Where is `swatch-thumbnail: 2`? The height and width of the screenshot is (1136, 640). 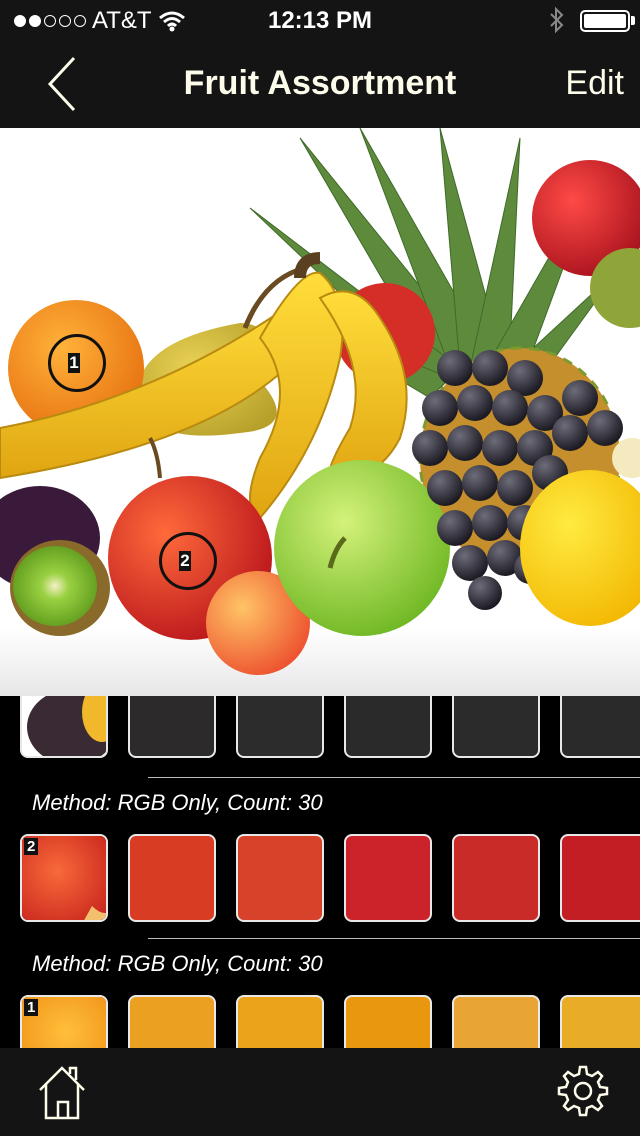 swatch-thumbnail: 2 is located at coordinates (64, 878).